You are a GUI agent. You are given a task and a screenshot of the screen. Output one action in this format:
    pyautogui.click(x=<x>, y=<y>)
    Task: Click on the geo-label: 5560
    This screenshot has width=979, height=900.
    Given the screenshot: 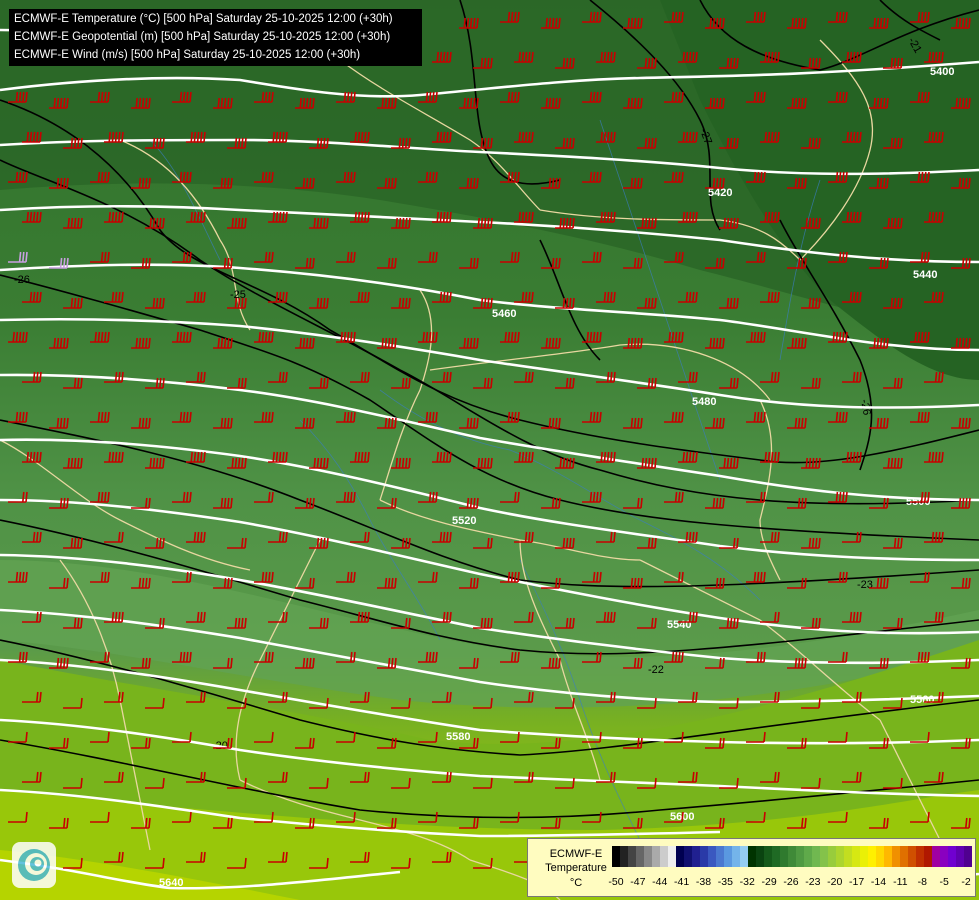 What is the action you would take?
    pyautogui.click(x=922, y=700)
    